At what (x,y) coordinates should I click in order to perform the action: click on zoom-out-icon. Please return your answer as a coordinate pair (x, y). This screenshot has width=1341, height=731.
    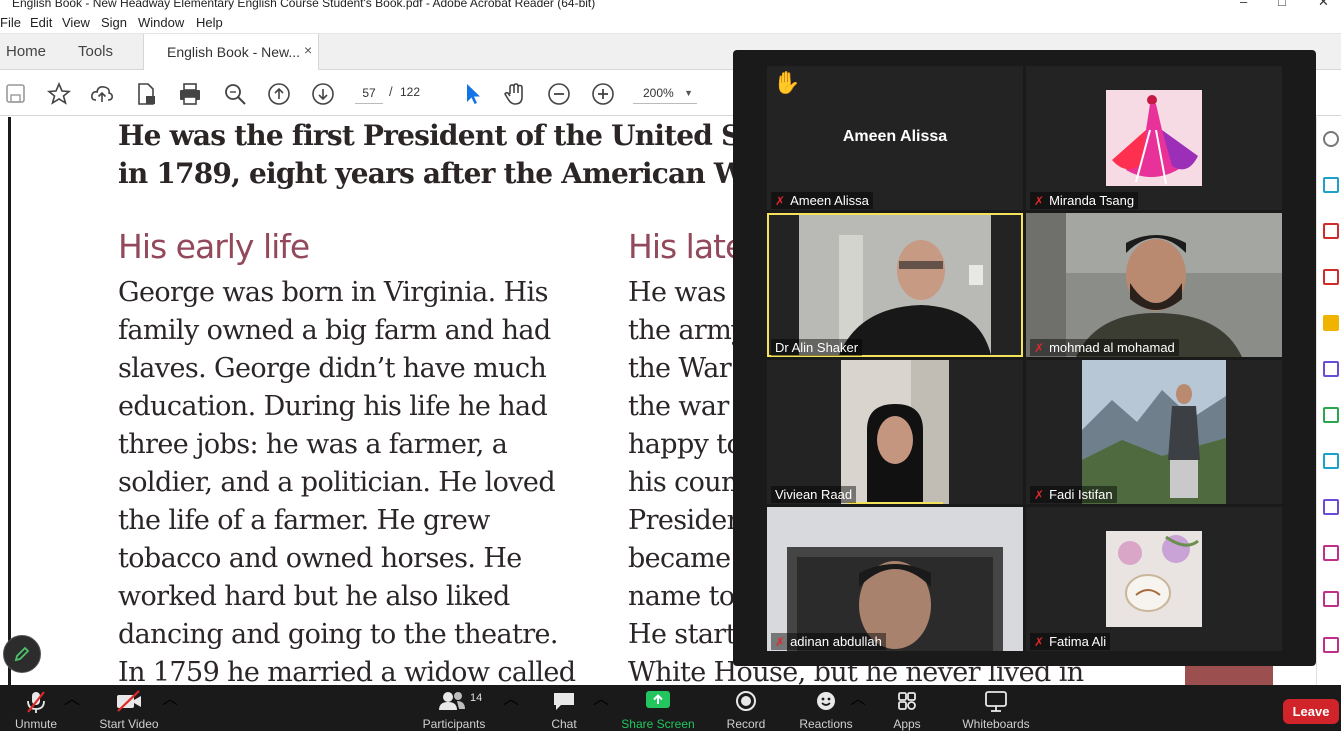
    Looking at the image, I should click on (559, 94).